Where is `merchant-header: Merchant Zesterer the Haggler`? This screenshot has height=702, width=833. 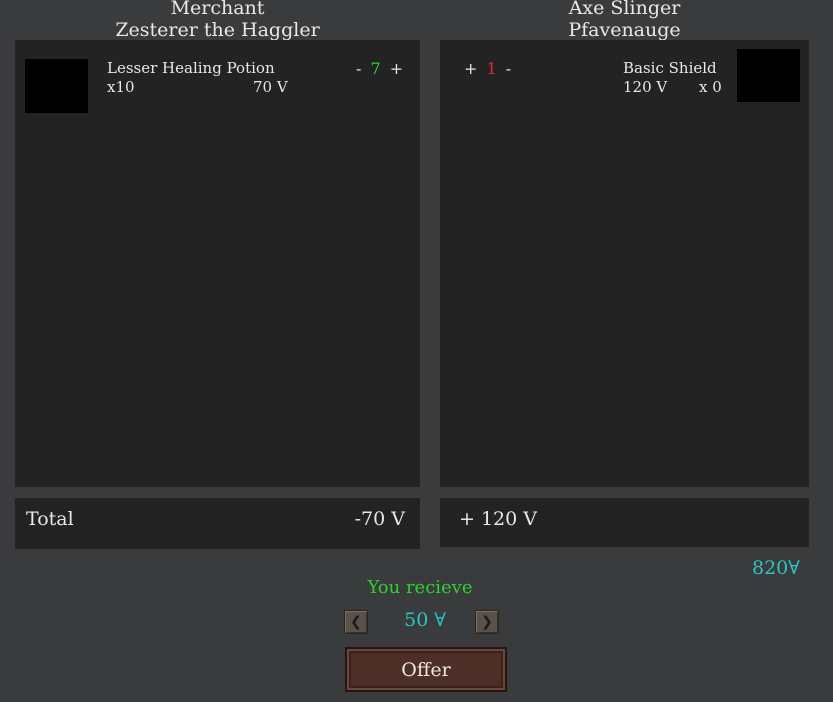
merchant-header: Merchant Zesterer the Haggler is located at coordinates (217, 20).